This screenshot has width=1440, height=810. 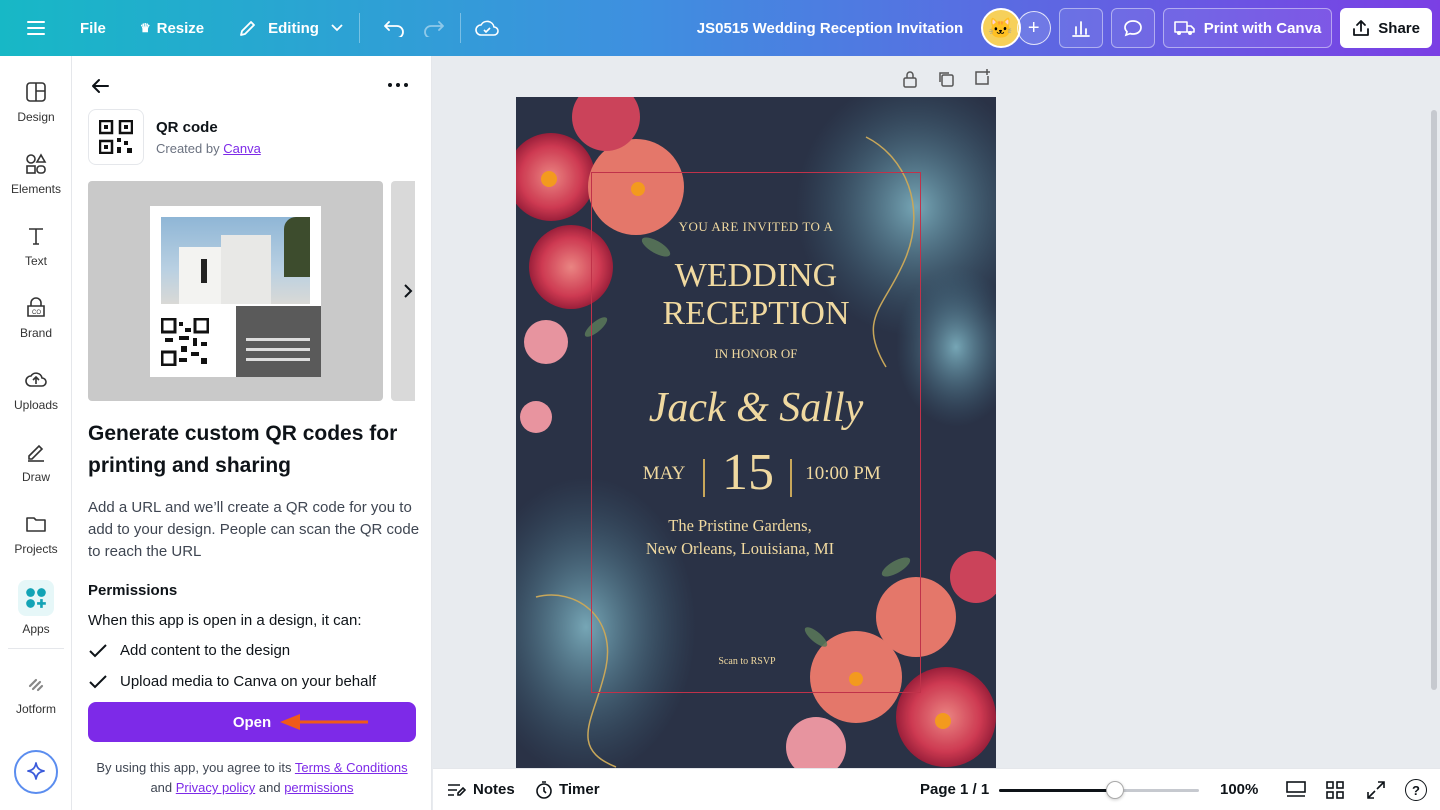 I want to click on carousel-next-button, so click(x=408, y=291).